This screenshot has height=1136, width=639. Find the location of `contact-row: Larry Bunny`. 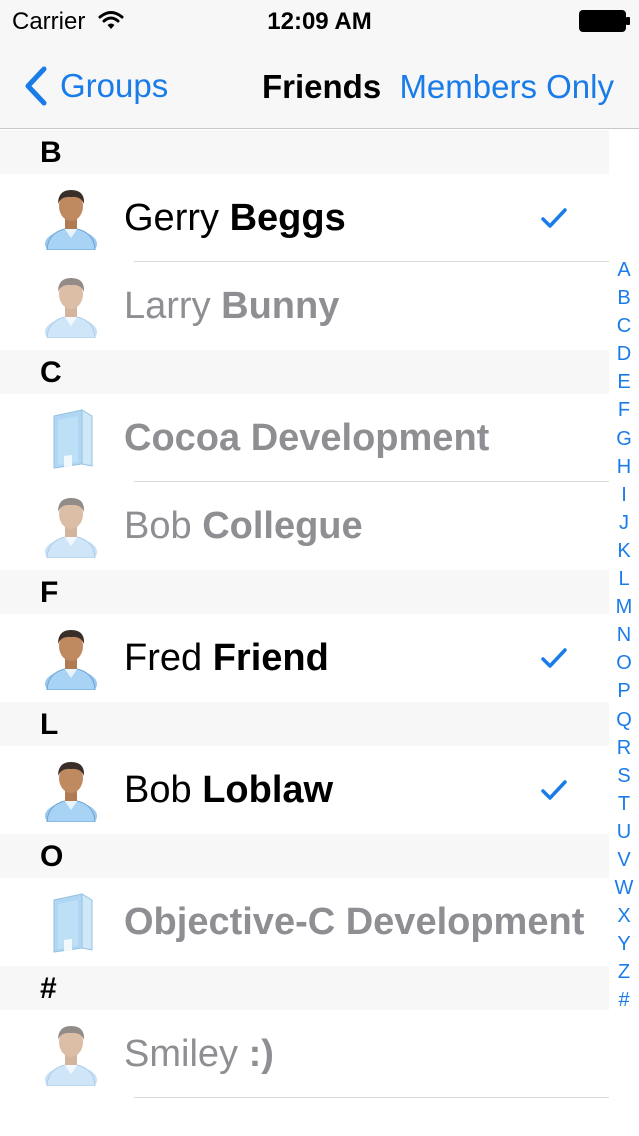

contact-row: Larry Bunny is located at coordinates (304, 306).